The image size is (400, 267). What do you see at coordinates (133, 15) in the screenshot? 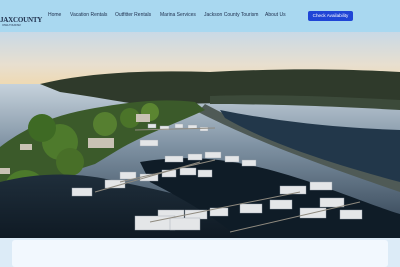
I see `nav-outfitter-rentals-link: Outfitter Rentals` at bounding box center [133, 15].